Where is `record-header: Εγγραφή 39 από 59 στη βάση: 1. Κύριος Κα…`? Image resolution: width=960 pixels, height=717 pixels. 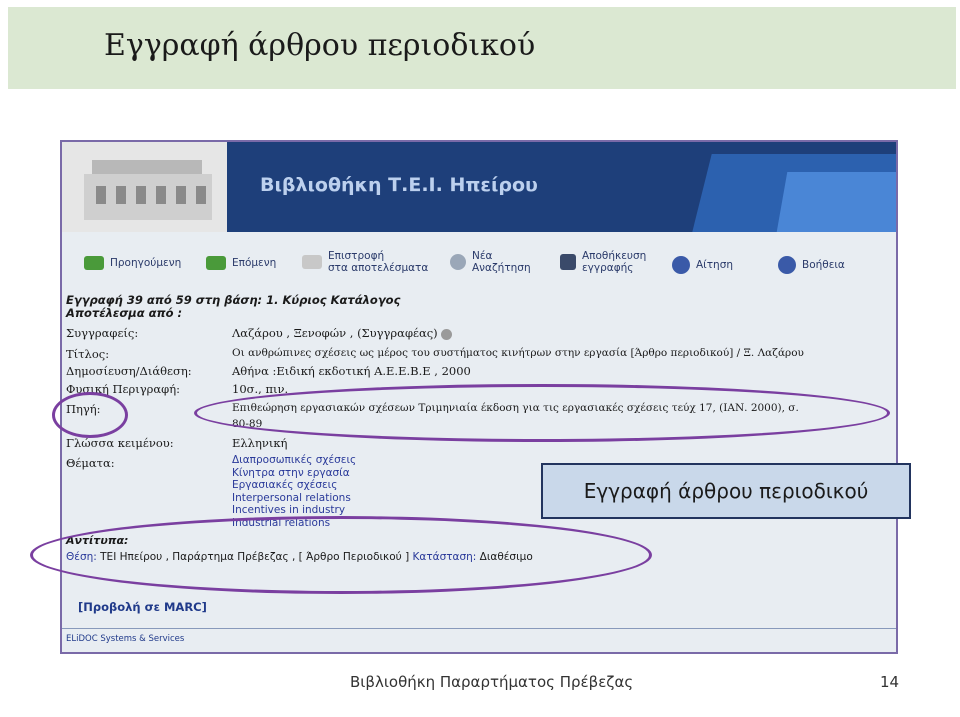
record-header: Εγγραφή 39 από 59 στη βάση: 1. Κύριος Κα… is located at coordinates (476, 307).